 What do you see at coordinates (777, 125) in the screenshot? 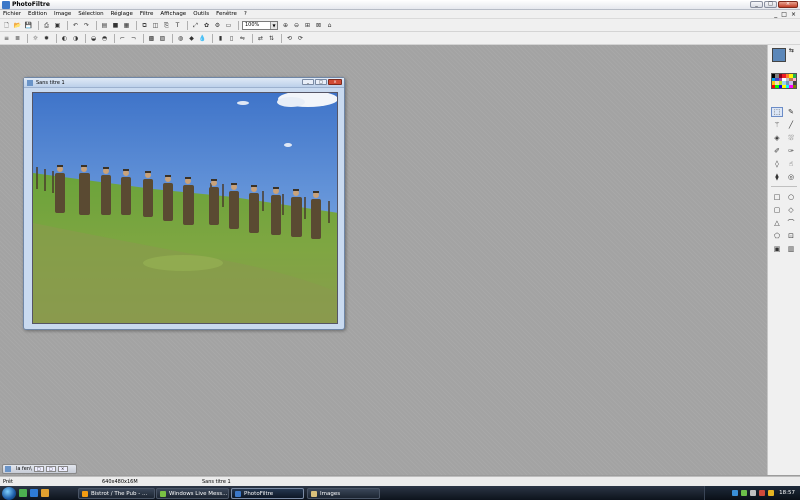
I see `magic-wand-icon: ⚚` at bounding box center [777, 125].